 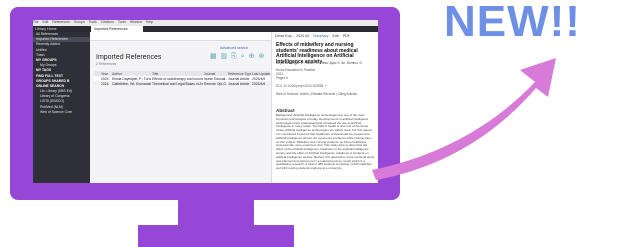 I want to click on monitor-stand-neck, so click(x=216, y=212).